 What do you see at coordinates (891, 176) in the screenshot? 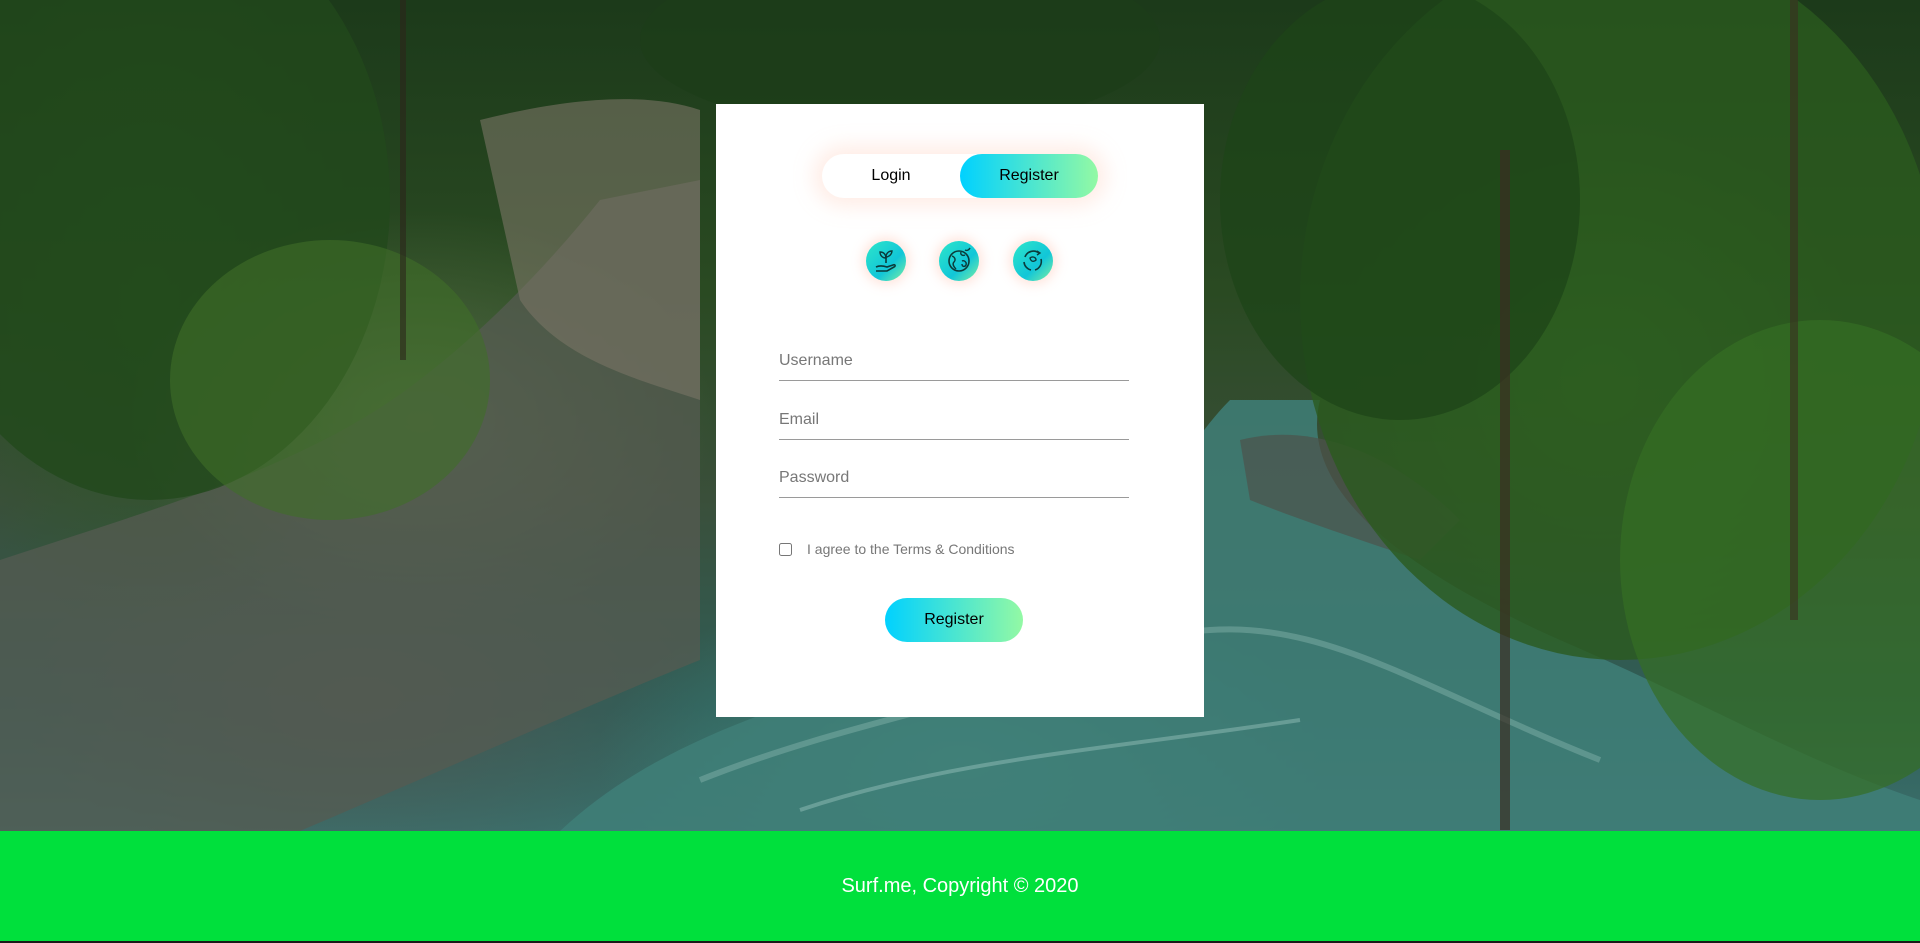
I see `tab-login: Login` at bounding box center [891, 176].